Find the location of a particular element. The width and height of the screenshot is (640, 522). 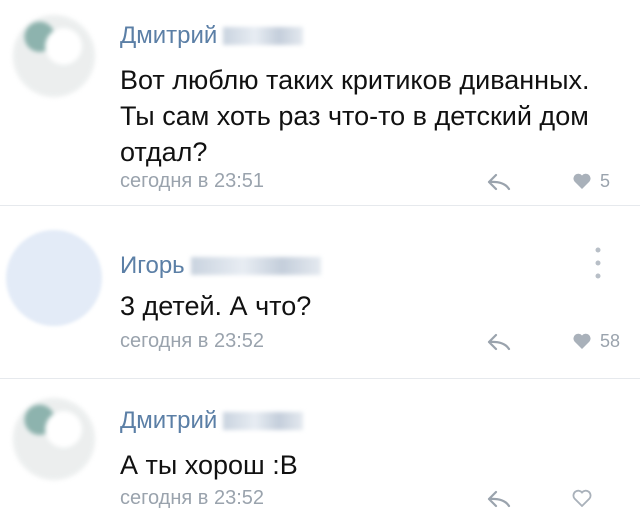

like-button is located at coordinates (586, 498).